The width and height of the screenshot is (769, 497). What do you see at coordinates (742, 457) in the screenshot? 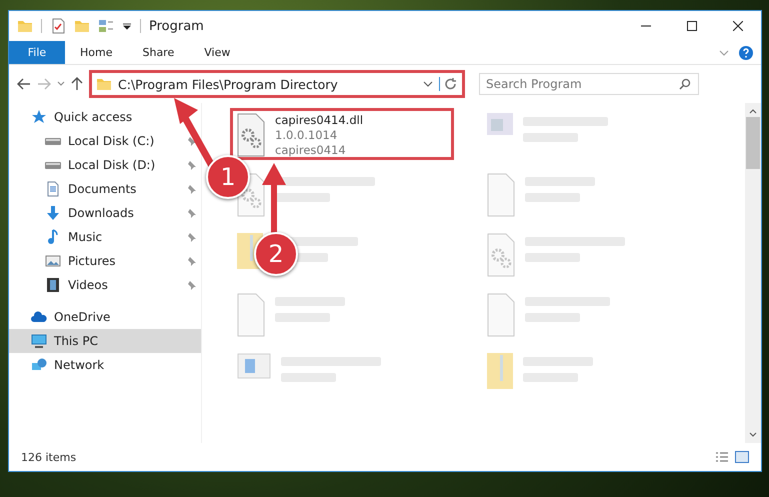
I see `large-icons-view-icon` at bounding box center [742, 457].